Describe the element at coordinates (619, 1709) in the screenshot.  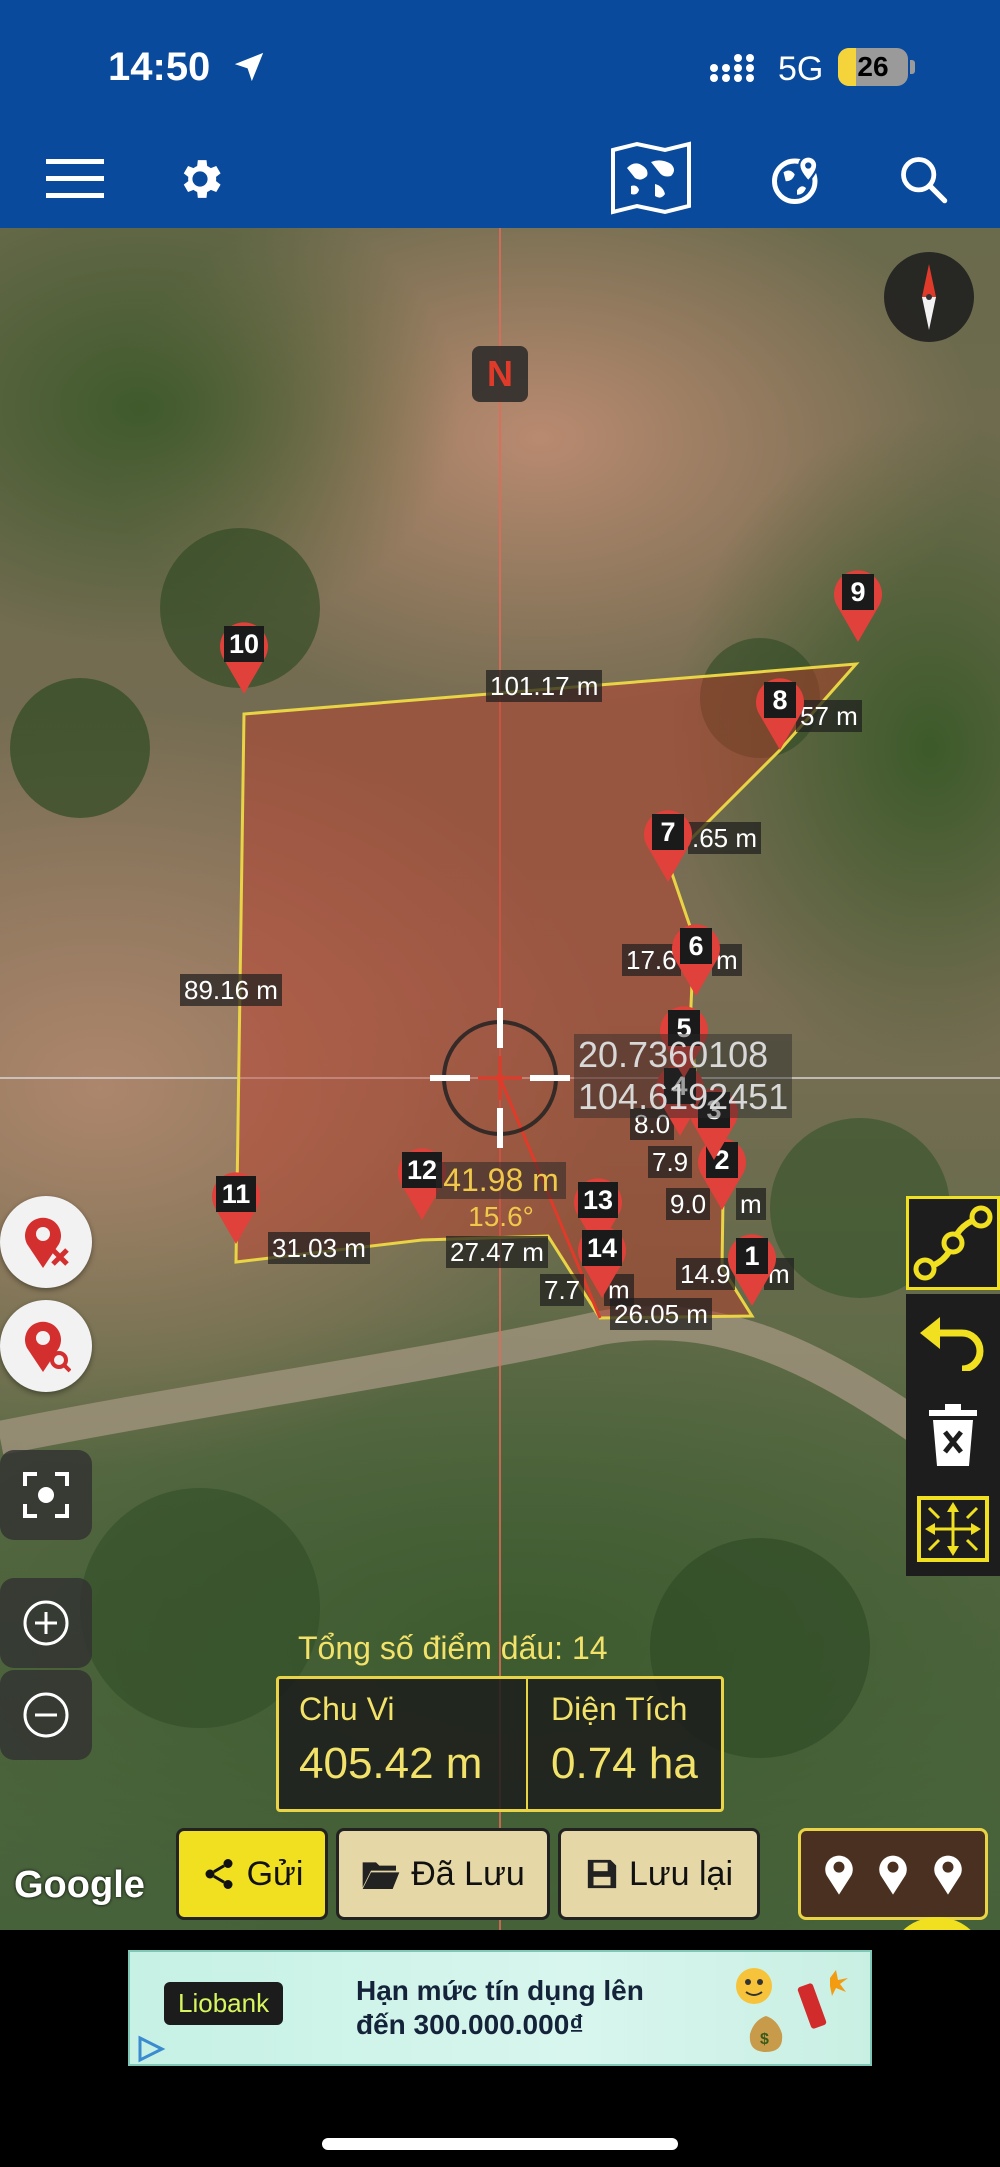
I see `area-label: Diện Tích` at that location.